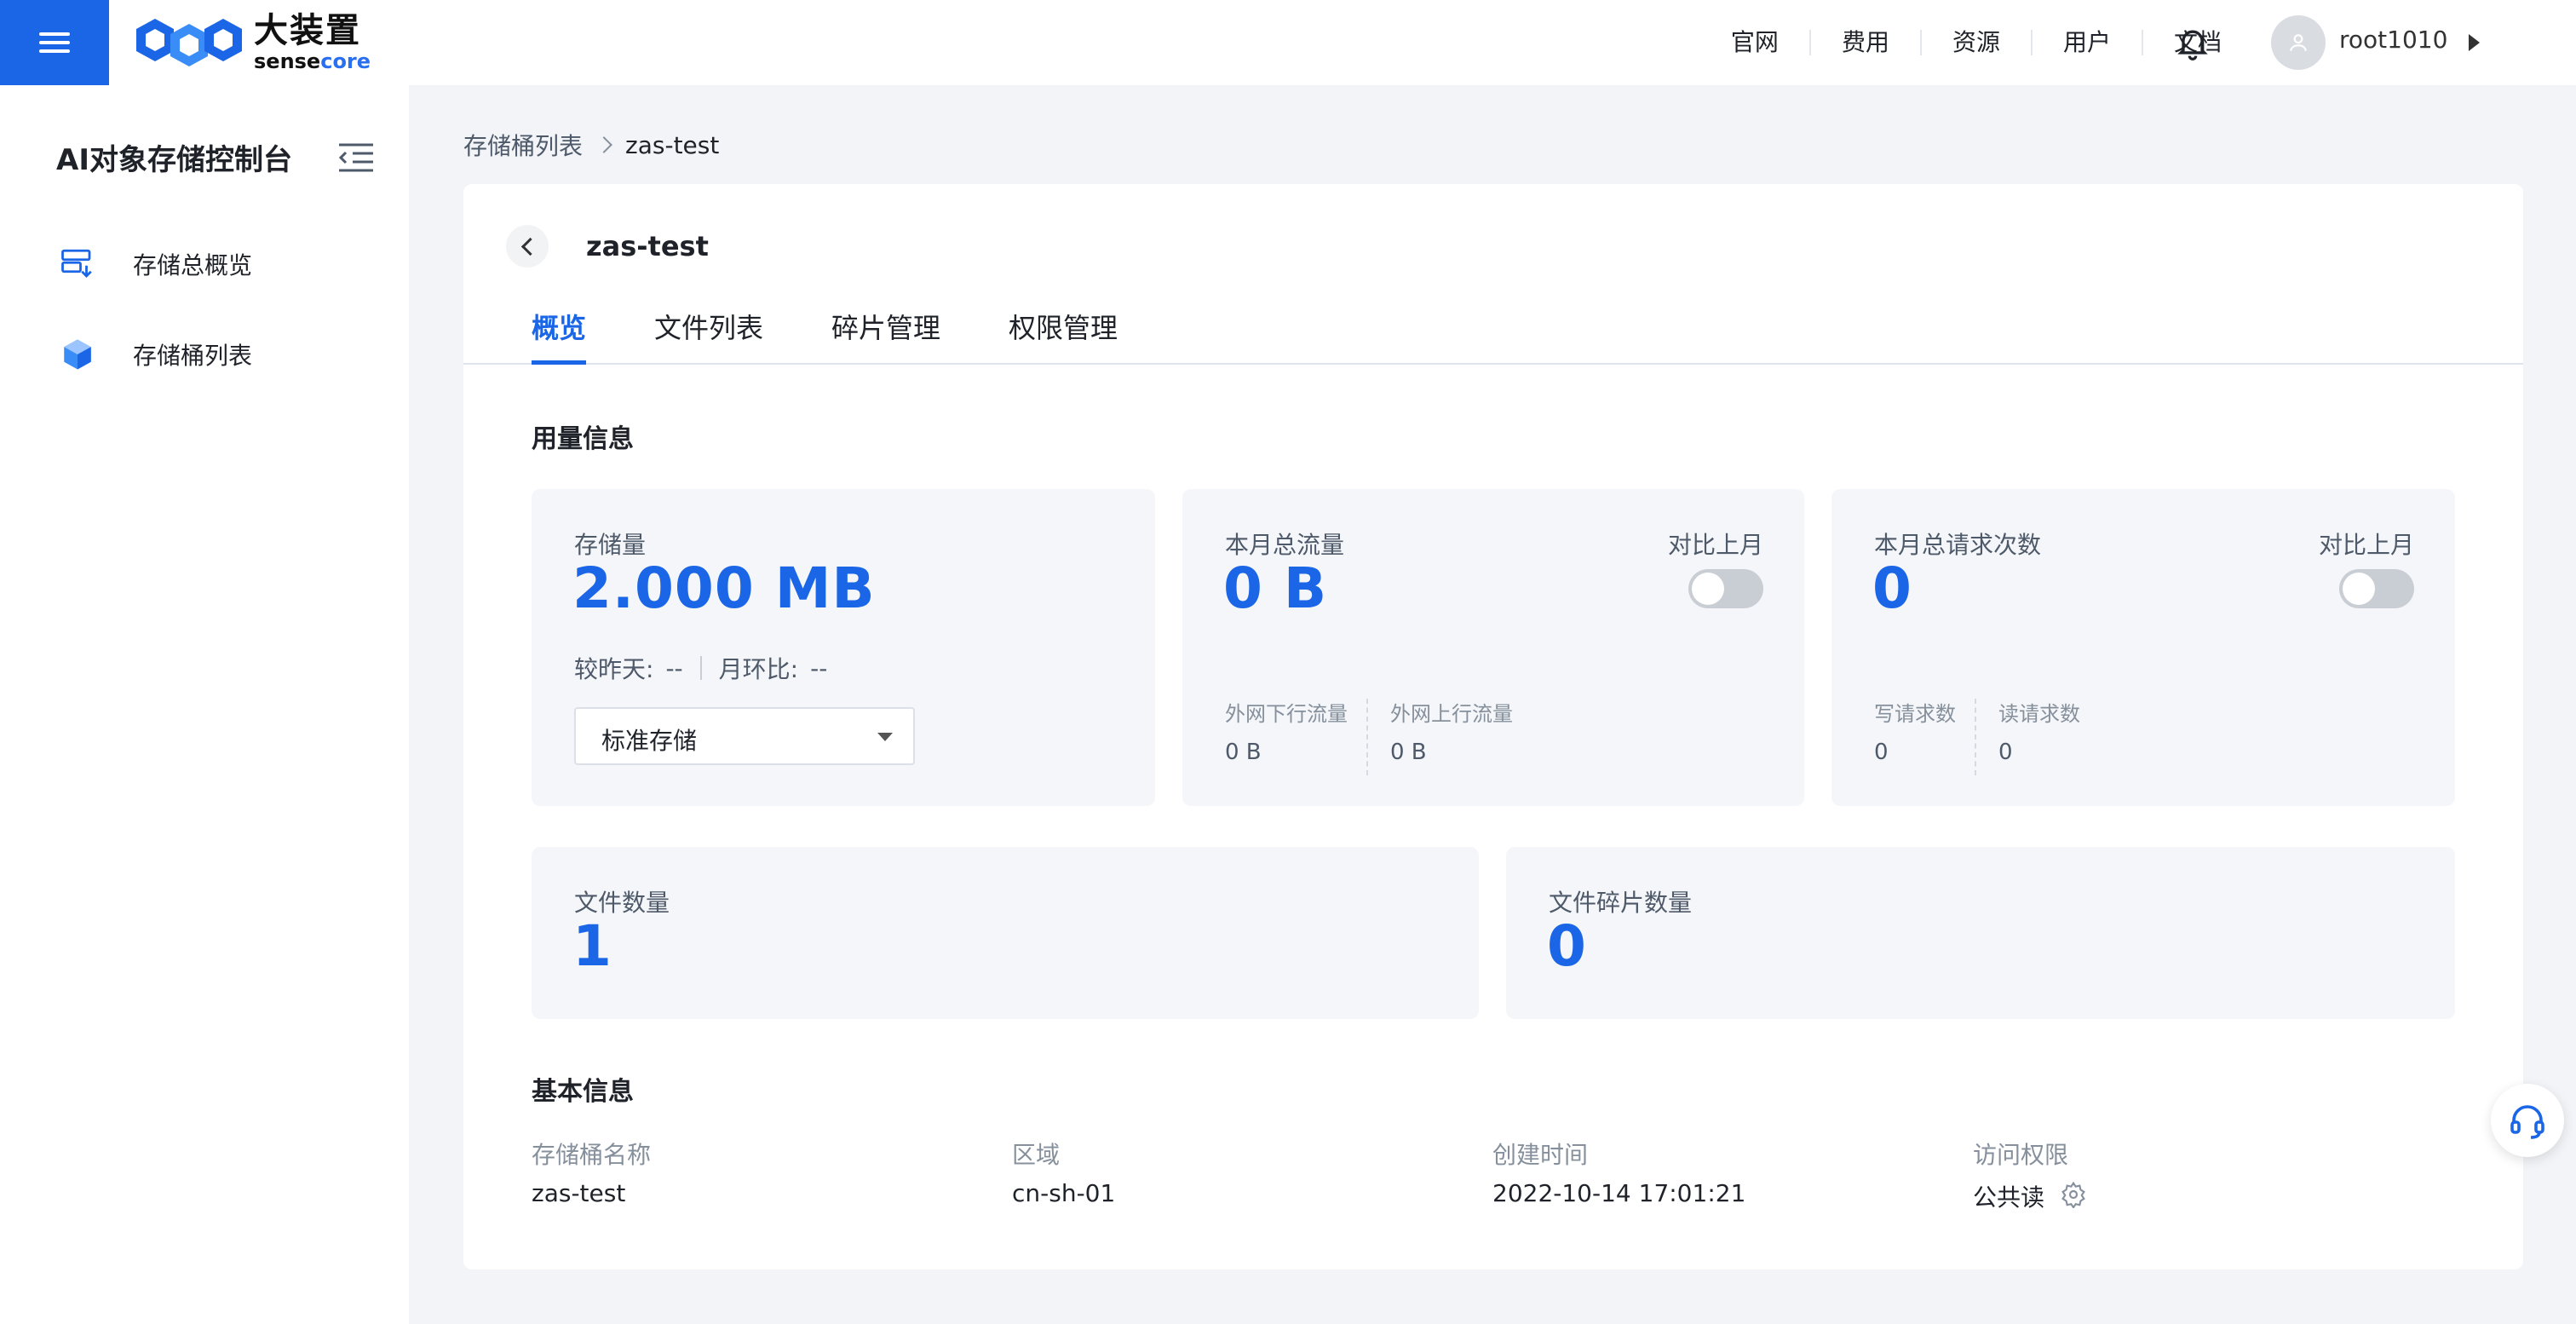  I want to click on chevron-left-icon, so click(530, 246).